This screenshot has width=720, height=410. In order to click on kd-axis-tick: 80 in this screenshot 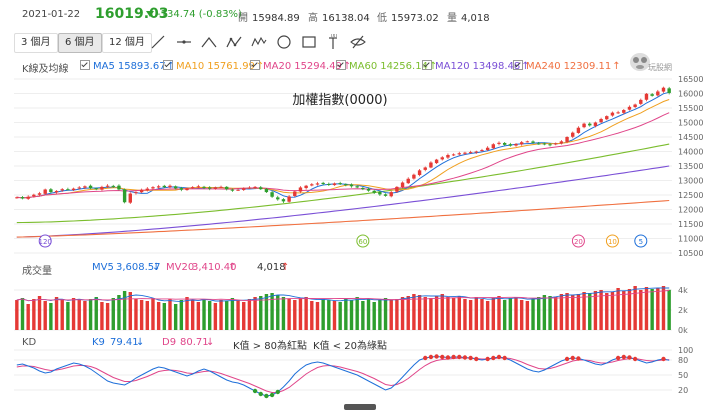, I will do `click(683, 360)`.